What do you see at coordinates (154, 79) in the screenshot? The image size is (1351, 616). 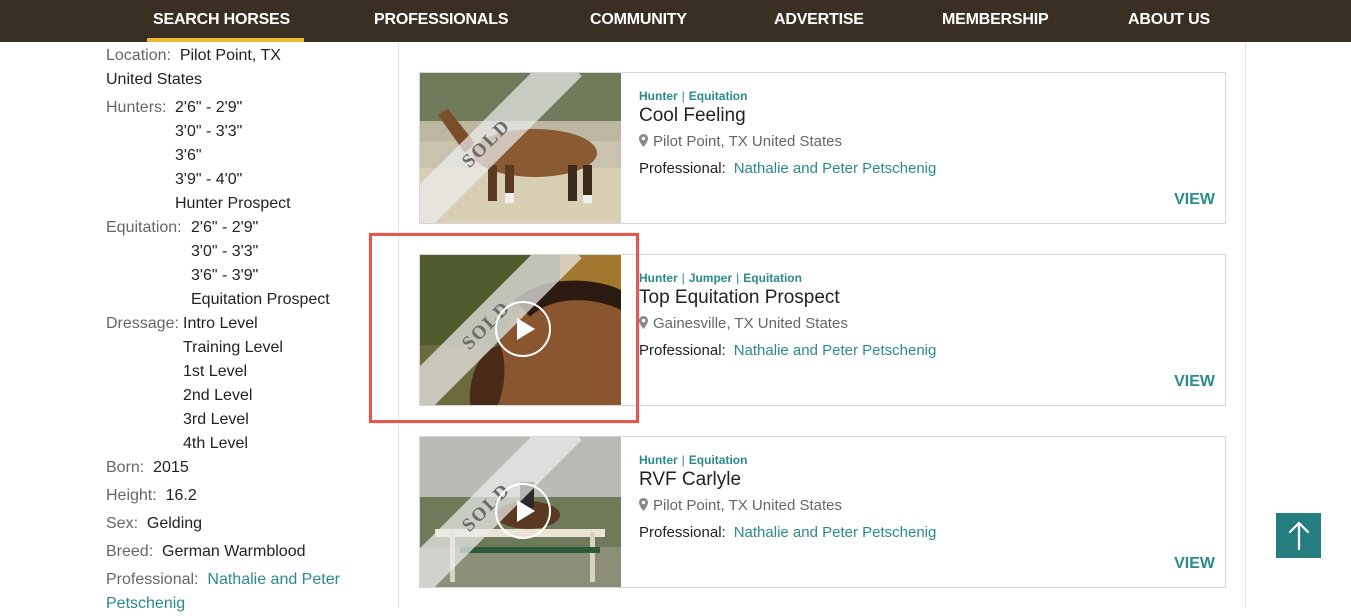 I see `location-country: United States` at bounding box center [154, 79].